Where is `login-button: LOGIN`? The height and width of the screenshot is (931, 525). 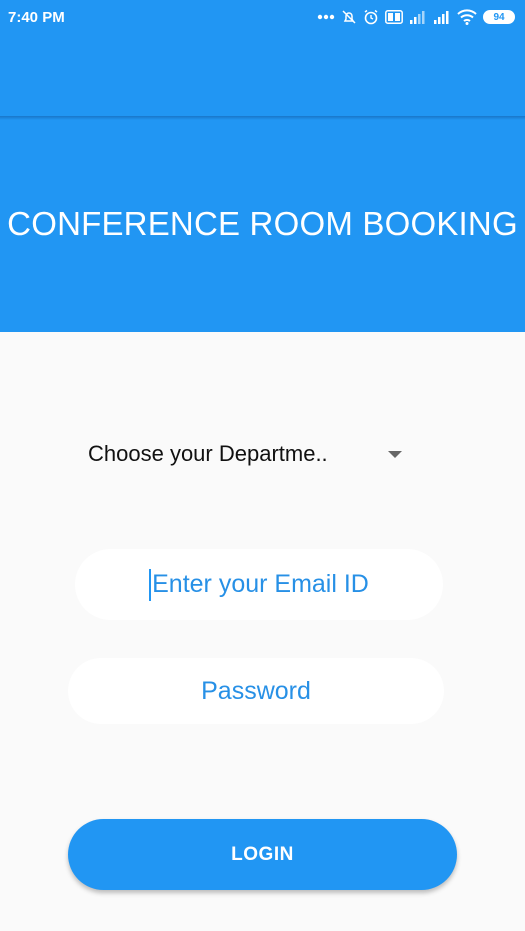
login-button: LOGIN is located at coordinates (262, 854).